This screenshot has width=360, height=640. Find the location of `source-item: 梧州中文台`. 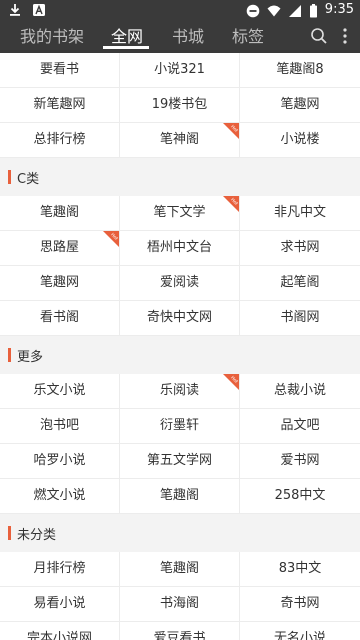

source-item: 梧州中文台 is located at coordinates (179, 248).